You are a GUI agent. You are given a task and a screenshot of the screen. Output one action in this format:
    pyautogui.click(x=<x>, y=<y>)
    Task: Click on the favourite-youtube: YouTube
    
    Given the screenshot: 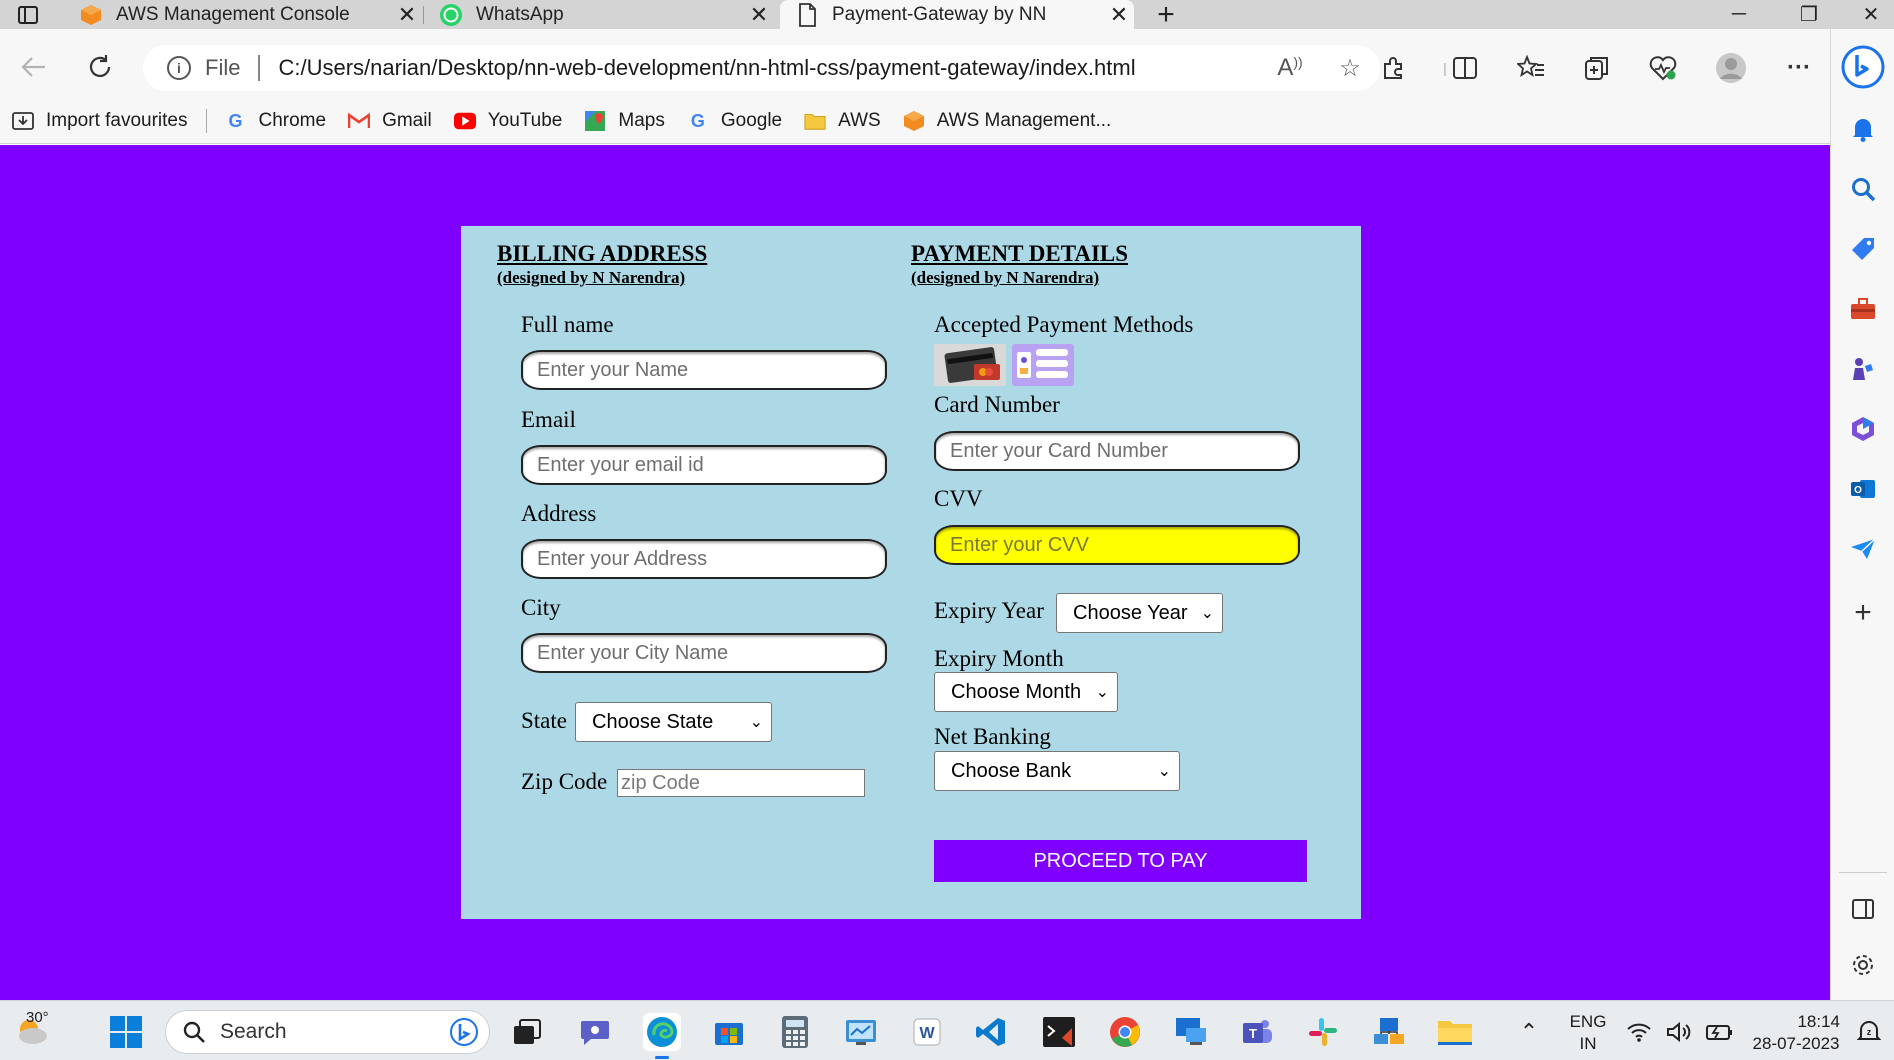 What is the action you would take?
    pyautogui.click(x=507, y=121)
    